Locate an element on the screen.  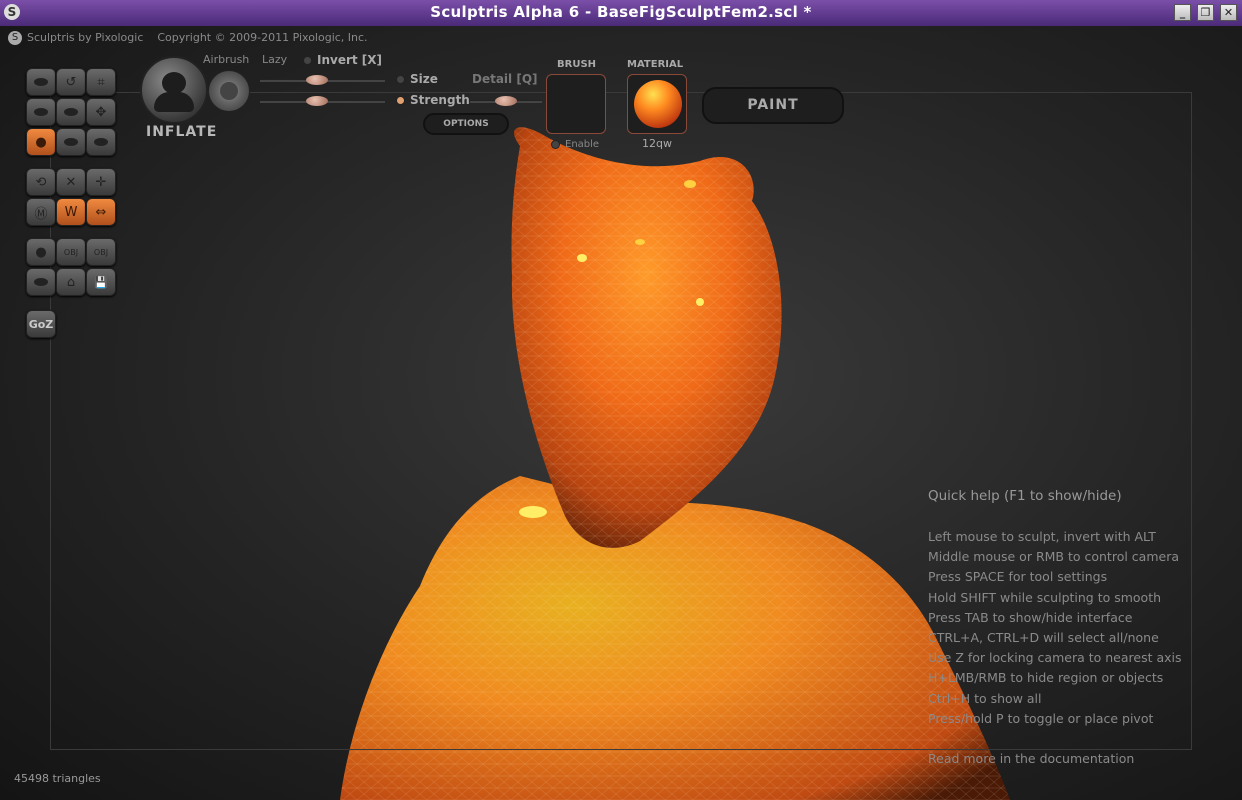
strength-toggle: Strength is located at coordinates (433, 100).